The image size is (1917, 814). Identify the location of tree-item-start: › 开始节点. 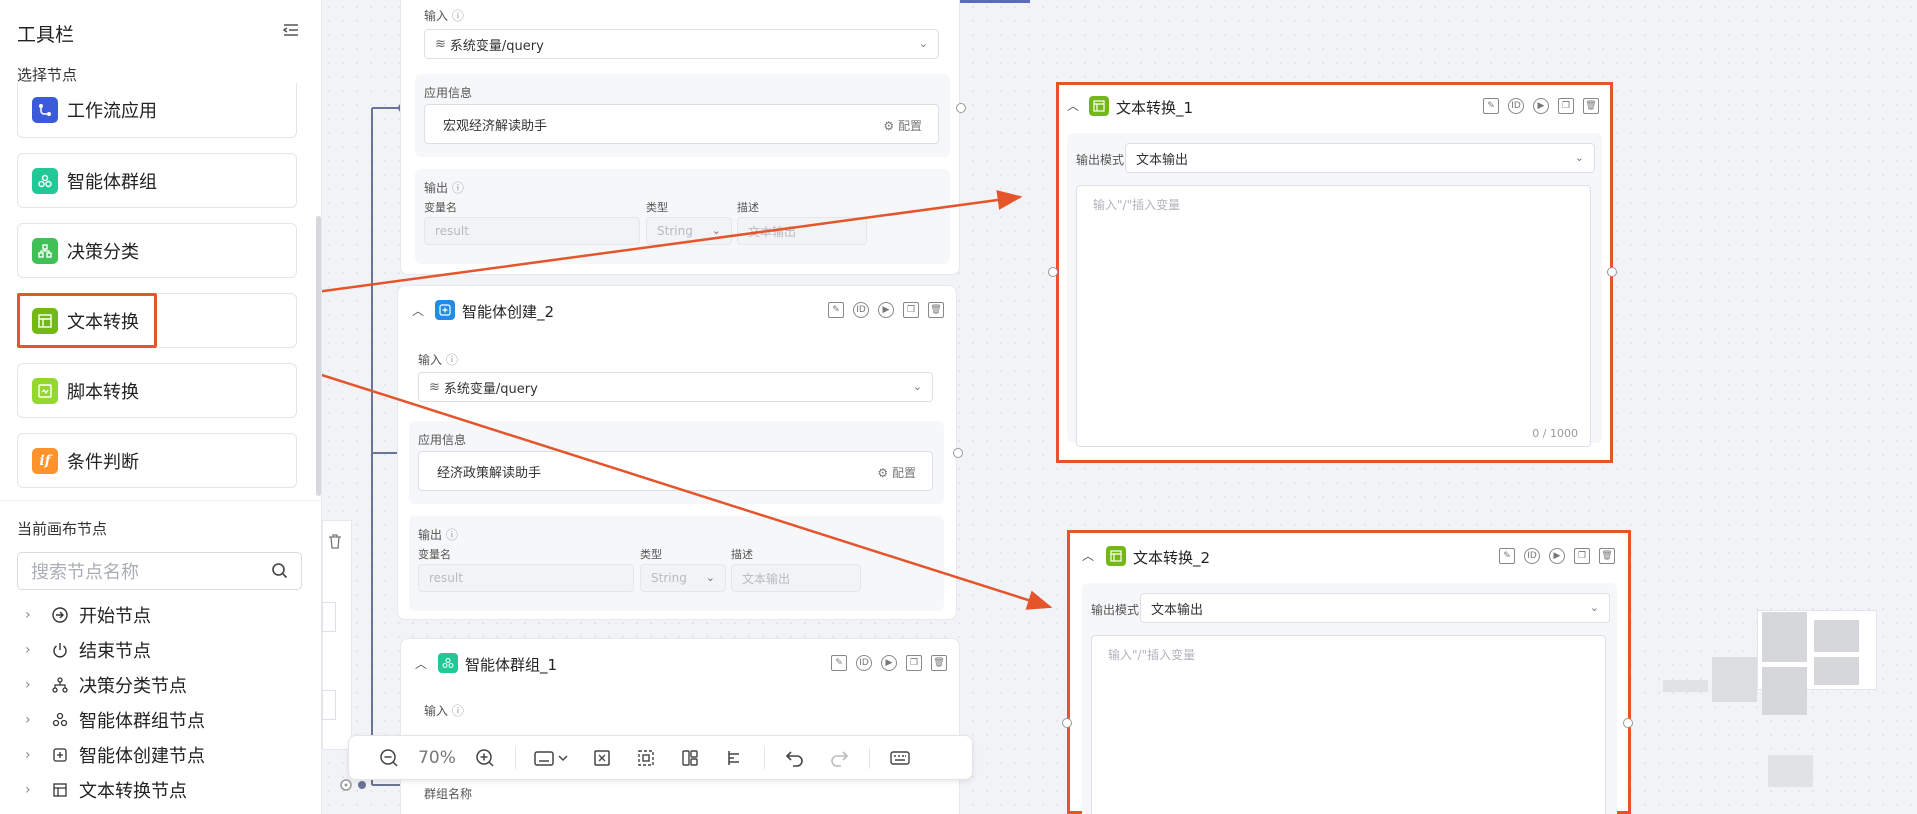
(88, 615).